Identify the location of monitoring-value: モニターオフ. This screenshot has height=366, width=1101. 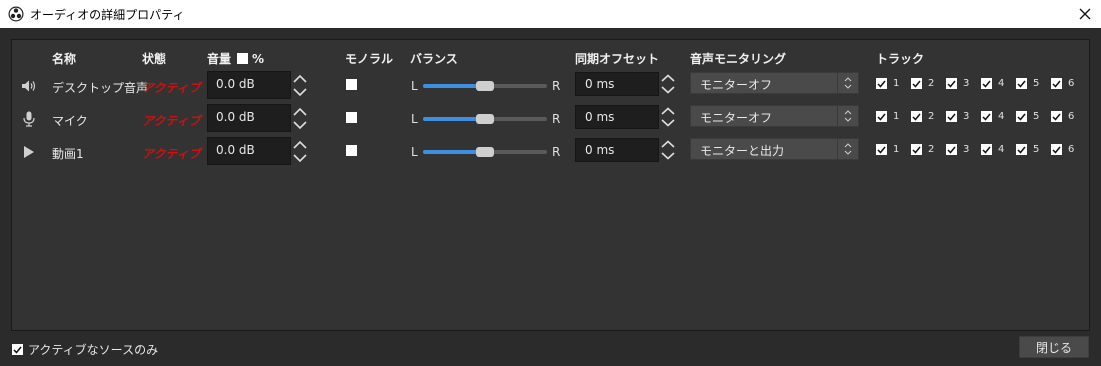
(736, 118).